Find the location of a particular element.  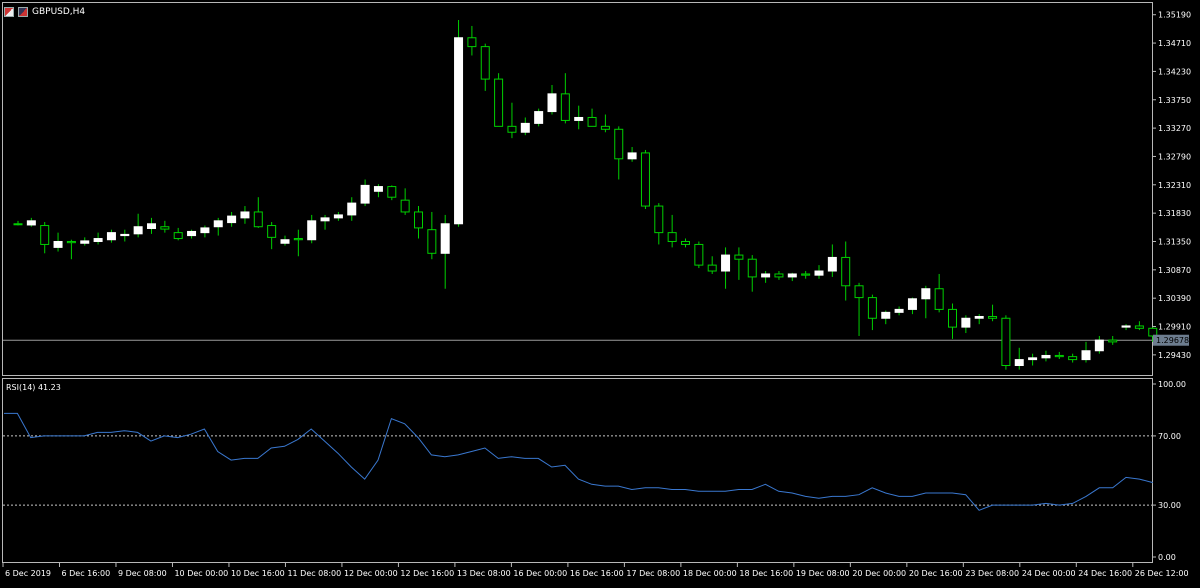

time-axis-label: 20 Dec 00:00 is located at coordinates (879, 573).